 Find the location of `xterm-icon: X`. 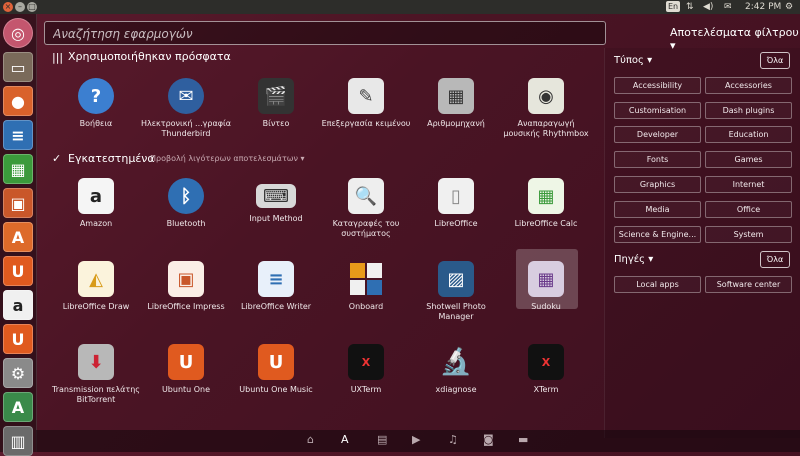

xterm-icon: X is located at coordinates (546, 362).